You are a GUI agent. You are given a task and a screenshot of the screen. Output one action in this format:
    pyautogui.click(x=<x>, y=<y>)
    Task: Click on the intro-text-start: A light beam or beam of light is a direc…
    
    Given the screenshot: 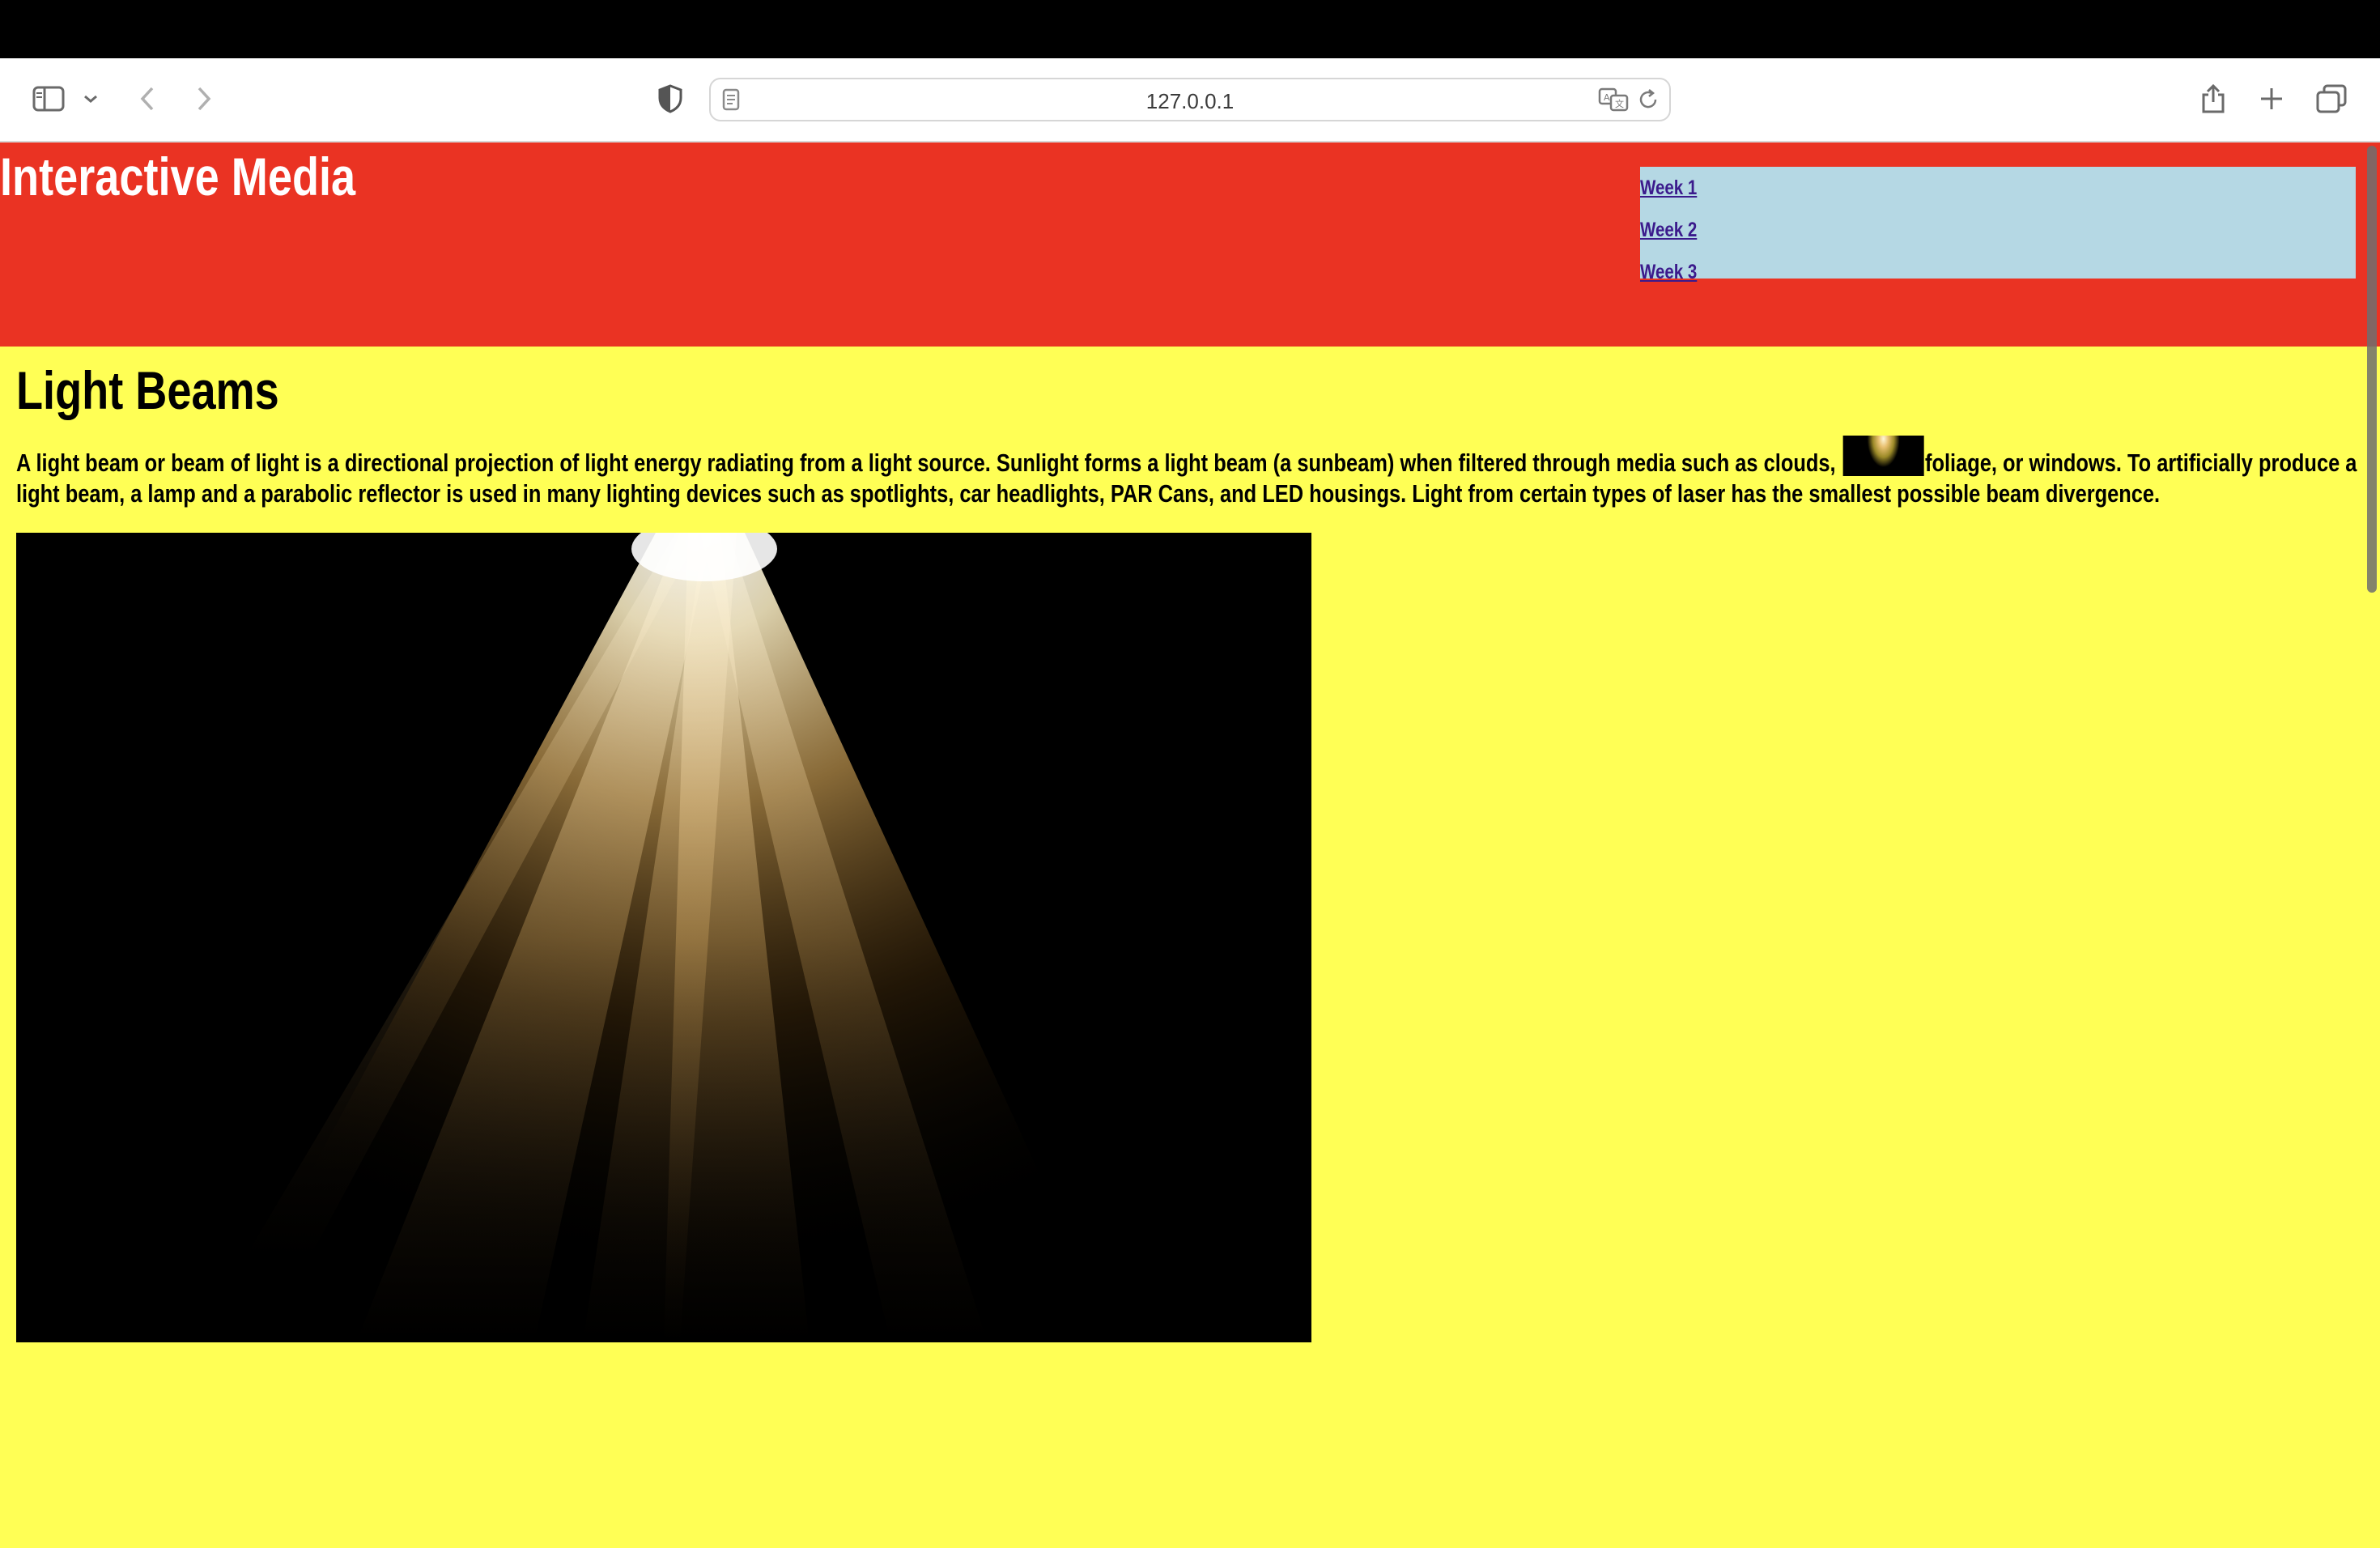 What is the action you would take?
    pyautogui.click(x=929, y=463)
    